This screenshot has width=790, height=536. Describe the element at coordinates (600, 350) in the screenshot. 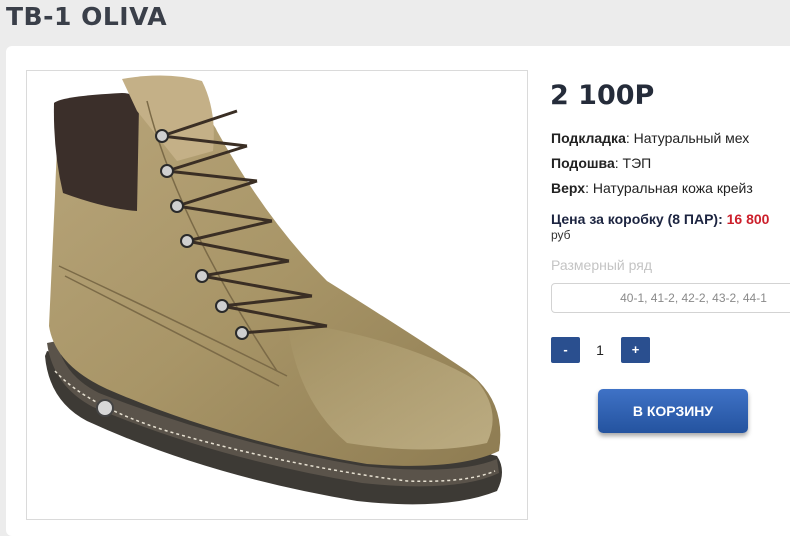

I see `quantity-input: 1` at that location.